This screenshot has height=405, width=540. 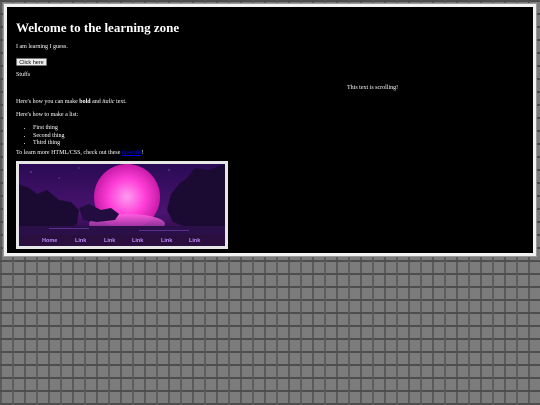 What do you see at coordinates (49, 144) in the screenshot?
I see `list-item: Third thing` at bounding box center [49, 144].